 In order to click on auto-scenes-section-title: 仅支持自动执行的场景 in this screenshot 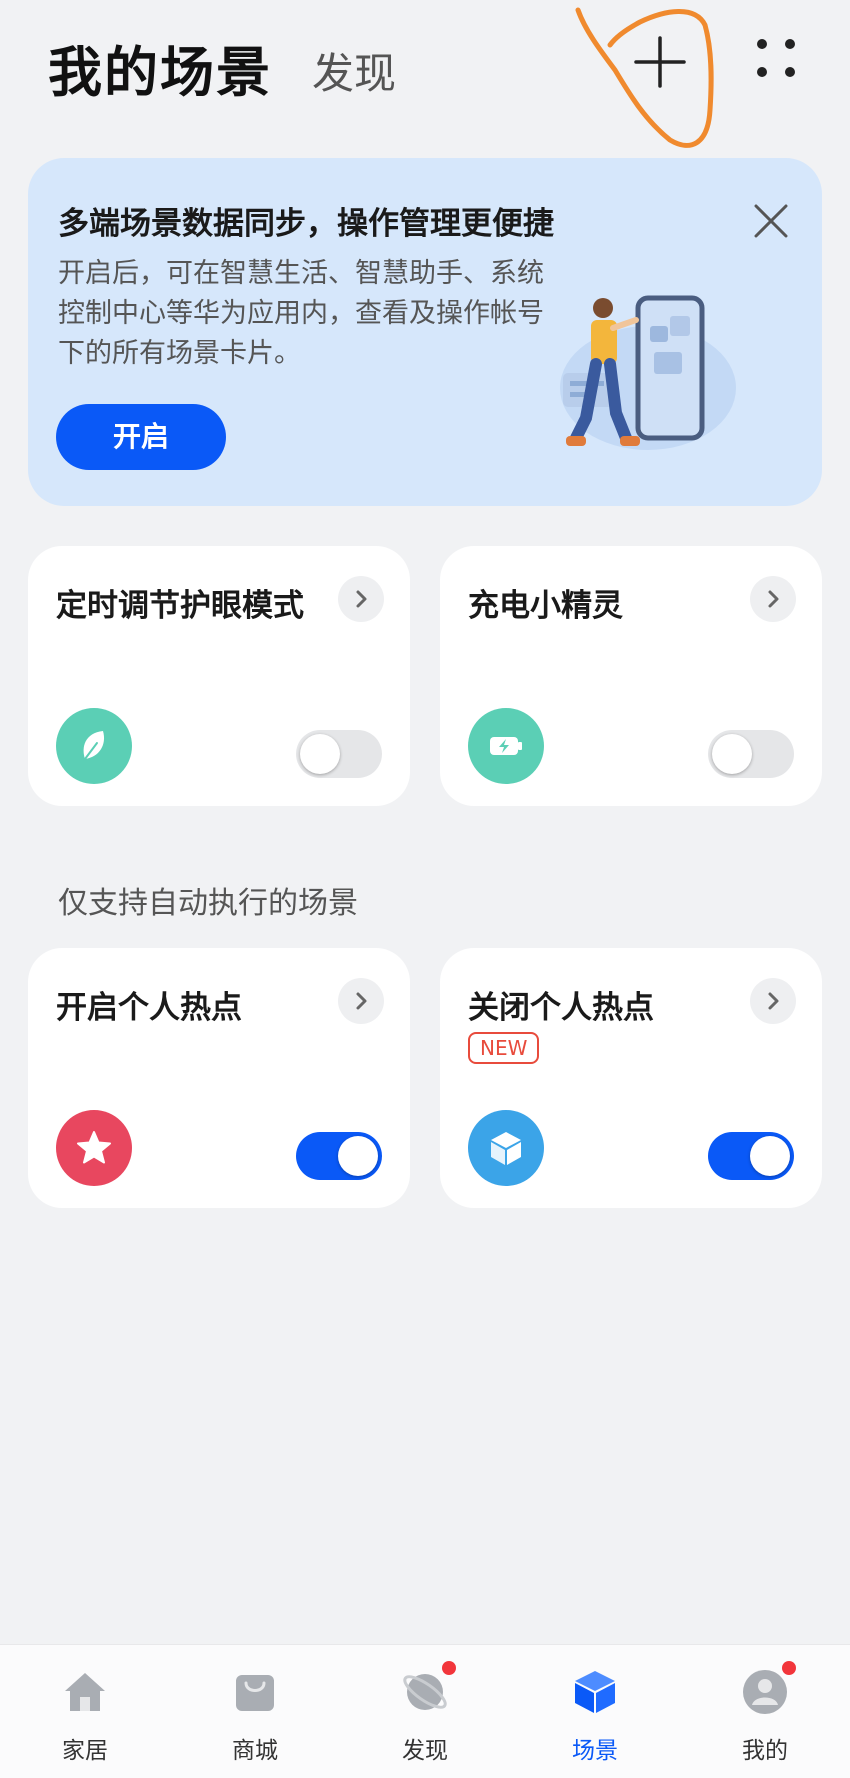, I will do `click(208, 903)`.